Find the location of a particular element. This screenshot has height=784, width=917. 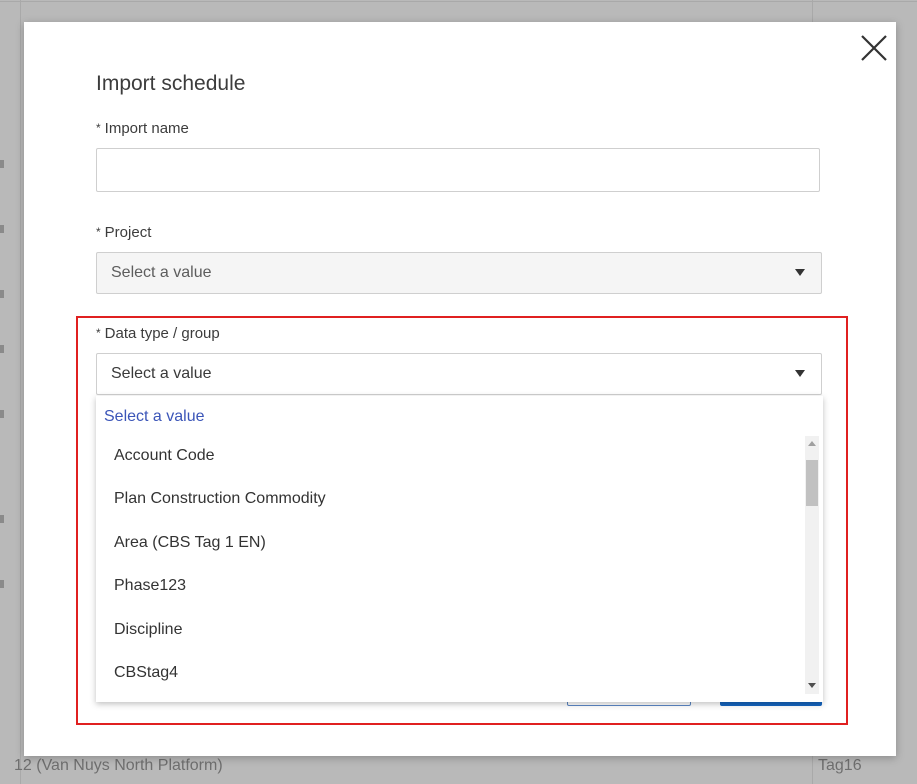

project-select-value: Select a value is located at coordinates (161, 272).